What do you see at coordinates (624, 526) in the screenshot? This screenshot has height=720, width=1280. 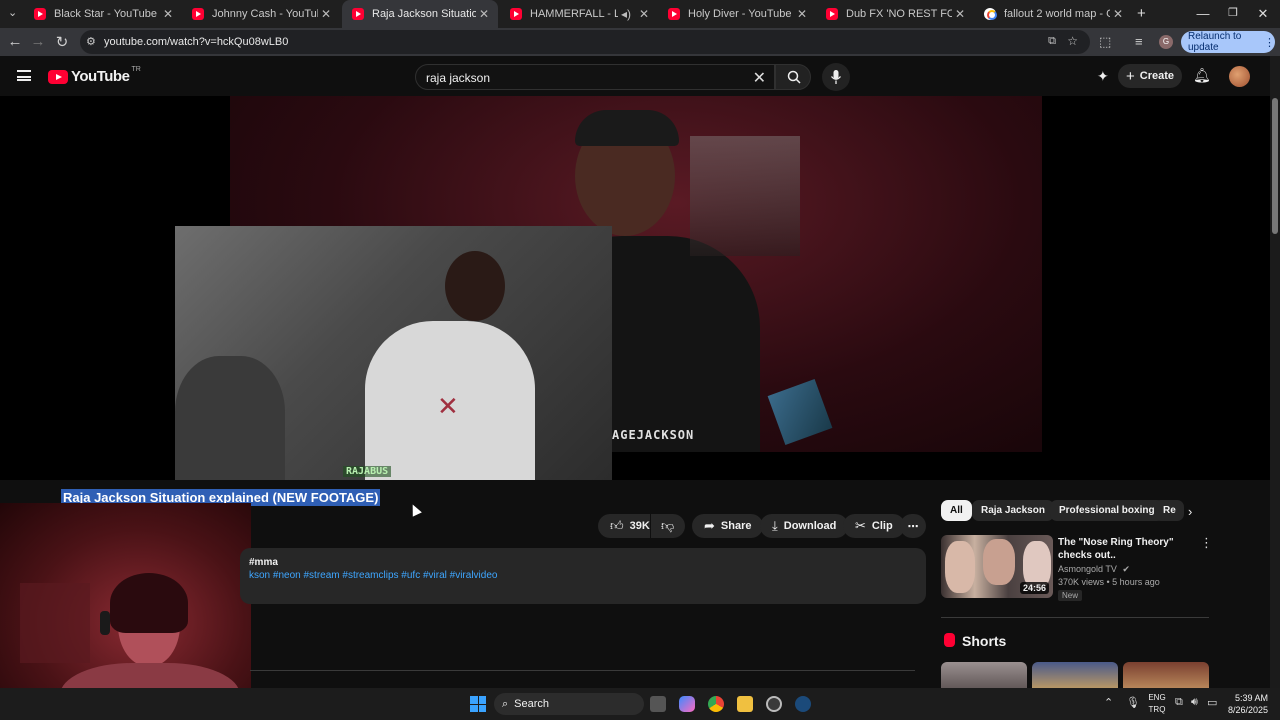 I see `like-button: 👍︎ 39K` at bounding box center [624, 526].